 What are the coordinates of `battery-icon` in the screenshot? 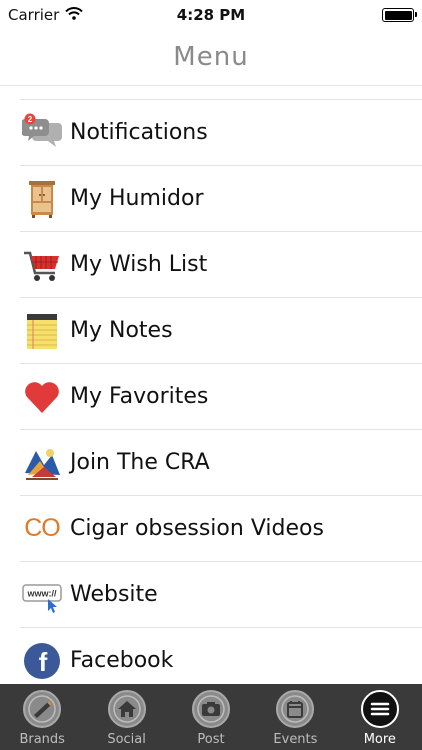 It's located at (399, 15).